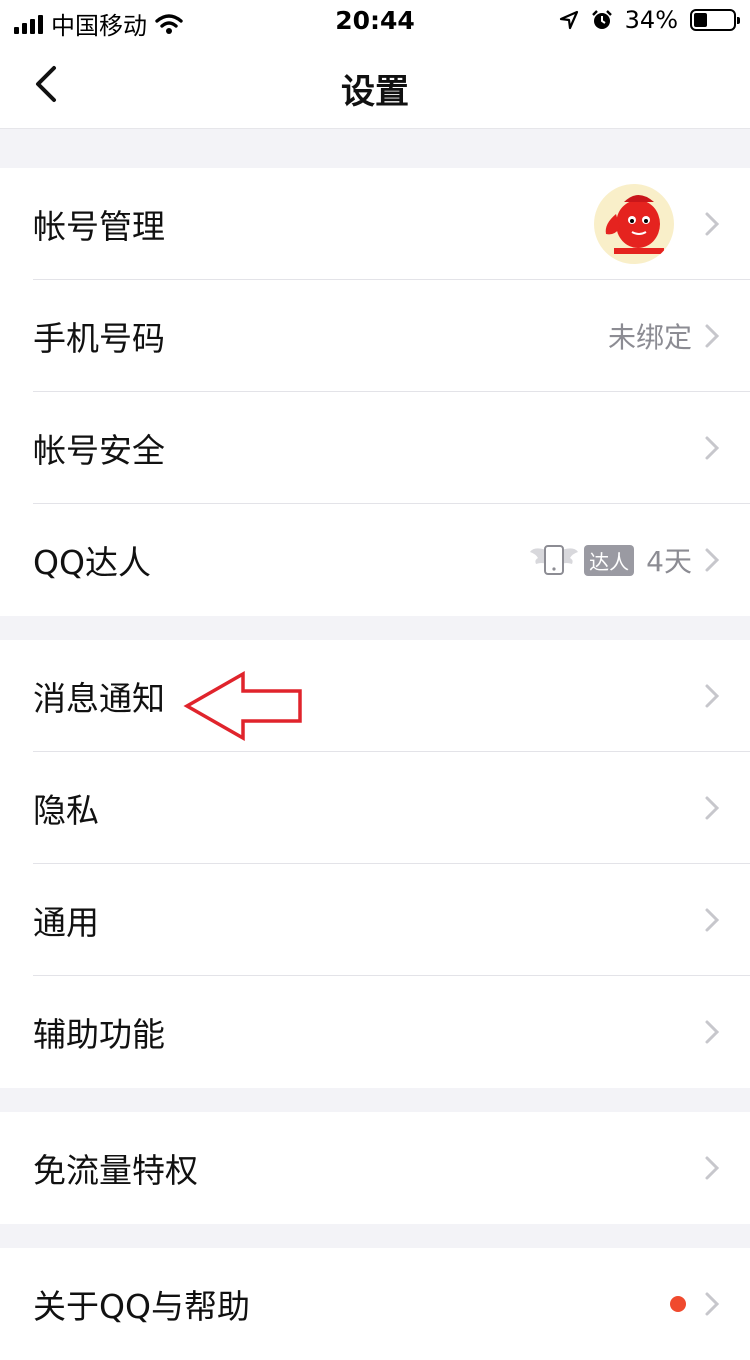 This screenshot has height=1360, width=750. Describe the element at coordinates (99, 450) in the screenshot. I see `row-label: 帐号安全` at that location.